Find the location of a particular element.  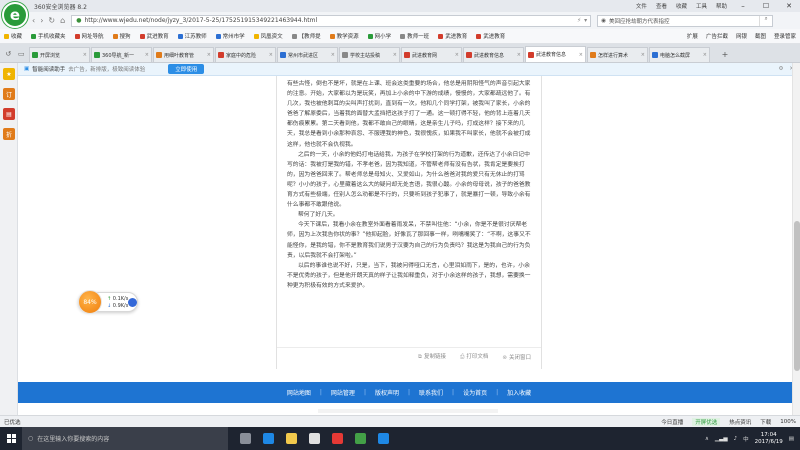

footer-link: 设为首页 is located at coordinates (475, 392).